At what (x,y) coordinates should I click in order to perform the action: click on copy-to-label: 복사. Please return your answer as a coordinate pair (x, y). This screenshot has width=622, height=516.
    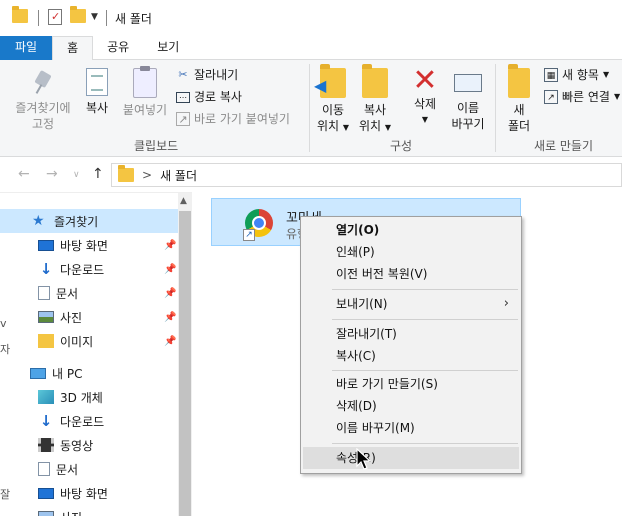
    Looking at the image, I should click on (375, 110).